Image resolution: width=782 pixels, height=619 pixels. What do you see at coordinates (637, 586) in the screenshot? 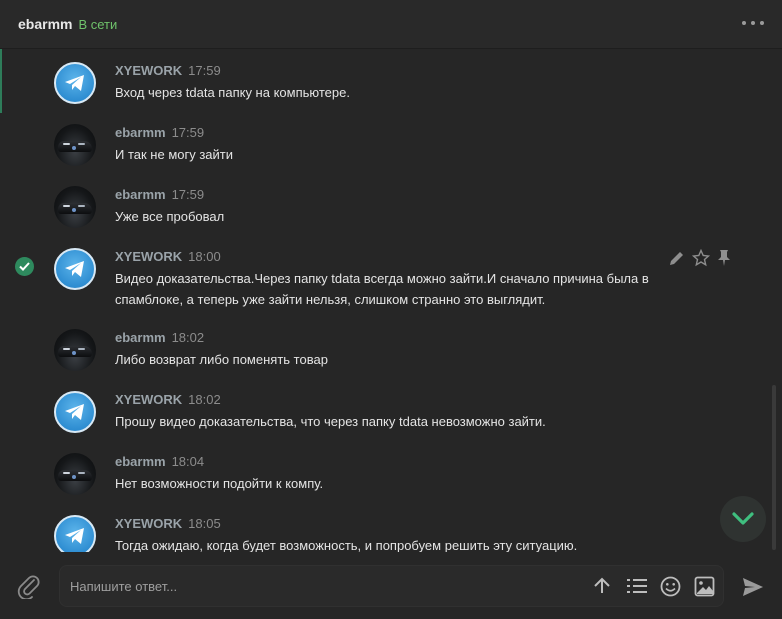
I see `list-icon` at bounding box center [637, 586].